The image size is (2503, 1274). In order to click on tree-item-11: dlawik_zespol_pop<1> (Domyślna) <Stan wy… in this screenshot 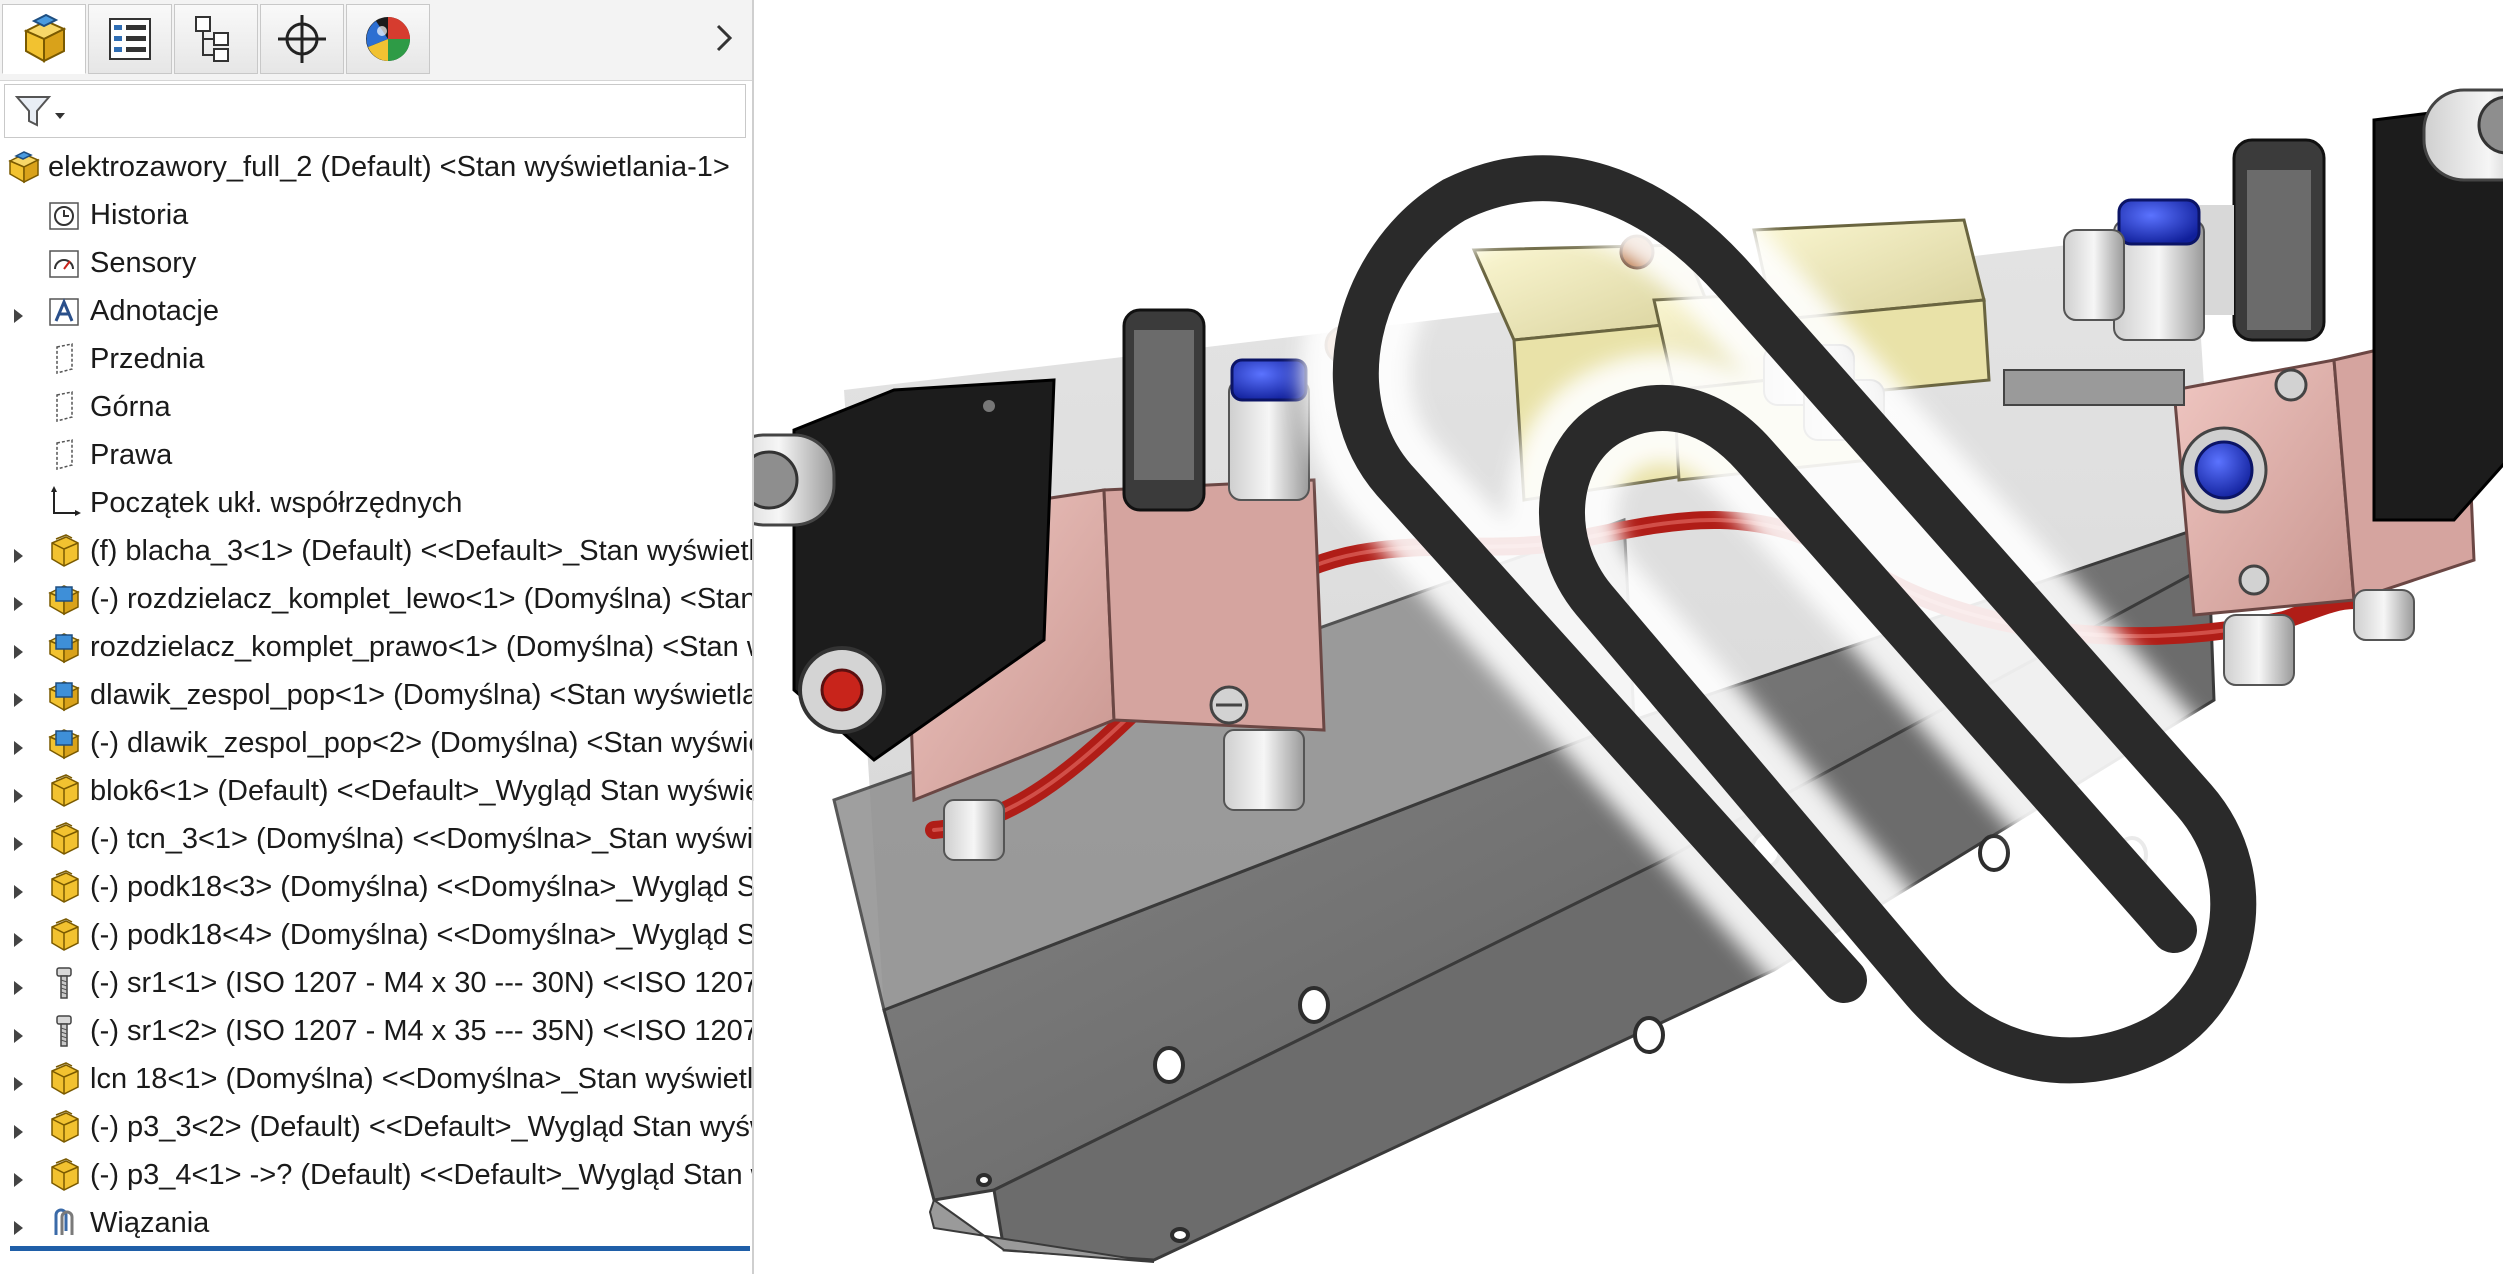, I will do `click(376, 695)`.